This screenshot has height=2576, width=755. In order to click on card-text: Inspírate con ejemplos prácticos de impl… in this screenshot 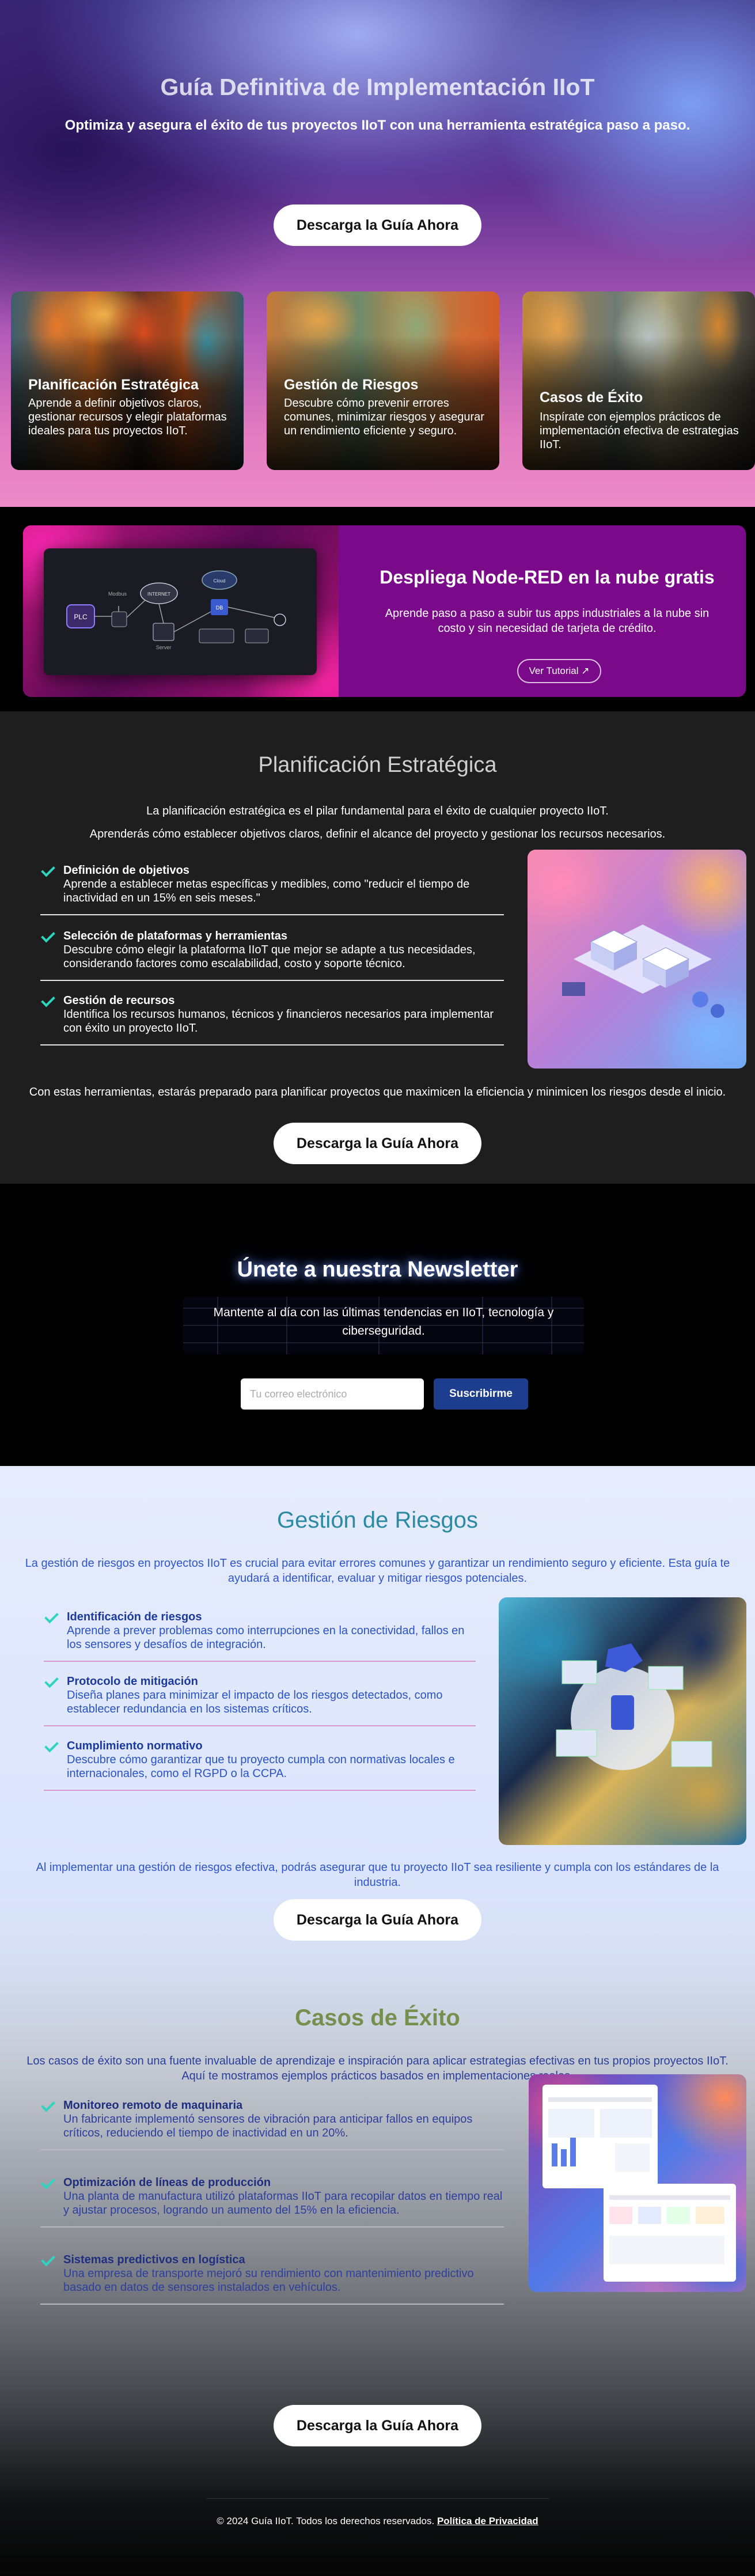, I will do `click(639, 431)`.